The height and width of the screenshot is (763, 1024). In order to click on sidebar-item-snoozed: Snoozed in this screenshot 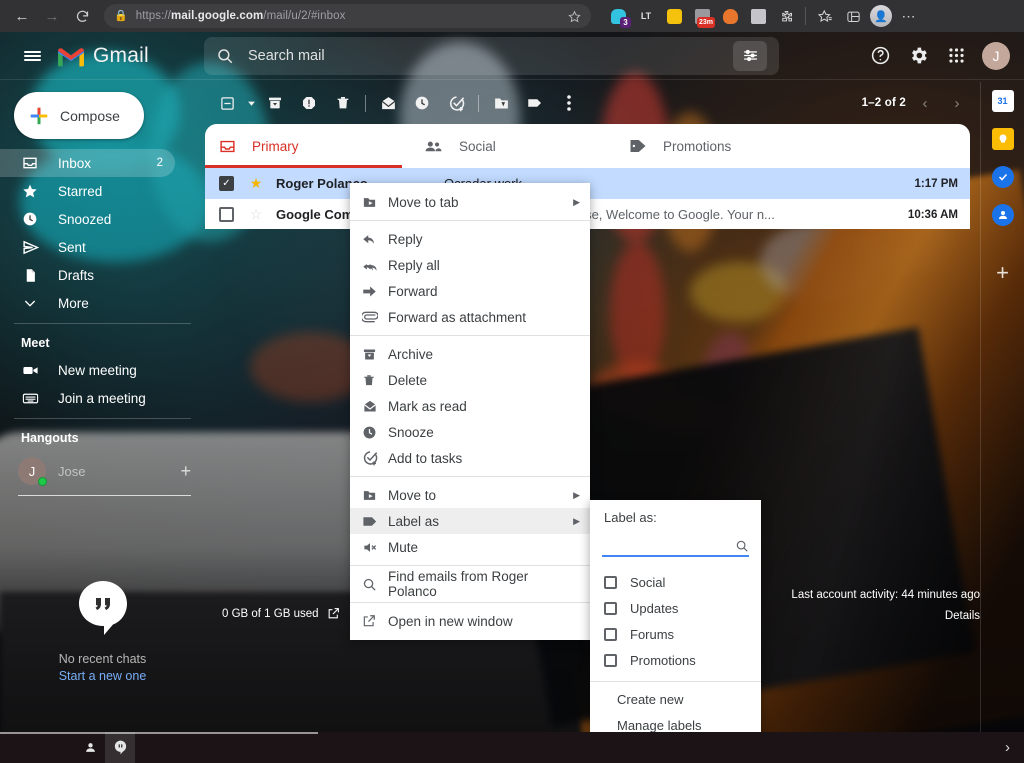, I will do `click(102, 219)`.